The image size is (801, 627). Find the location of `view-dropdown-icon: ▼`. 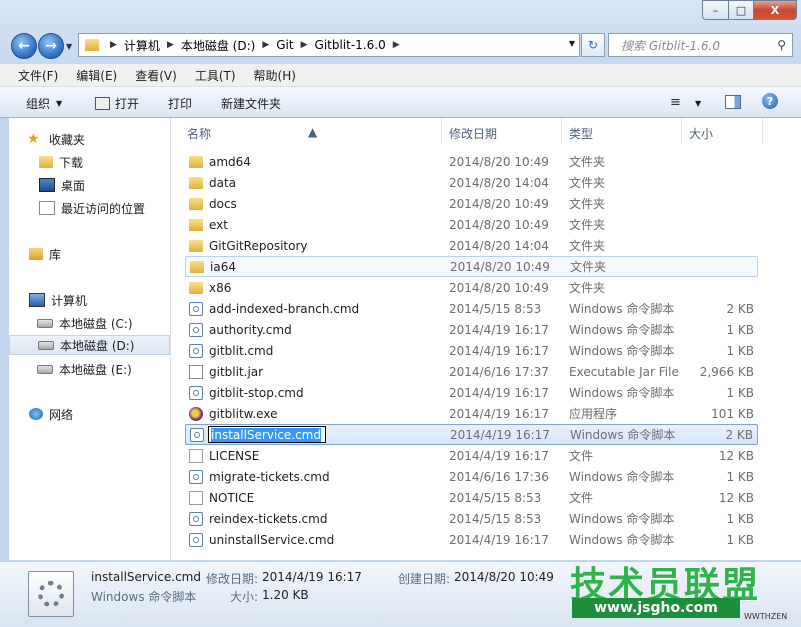

view-dropdown-icon: ▼ is located at coordinates (698, 103).